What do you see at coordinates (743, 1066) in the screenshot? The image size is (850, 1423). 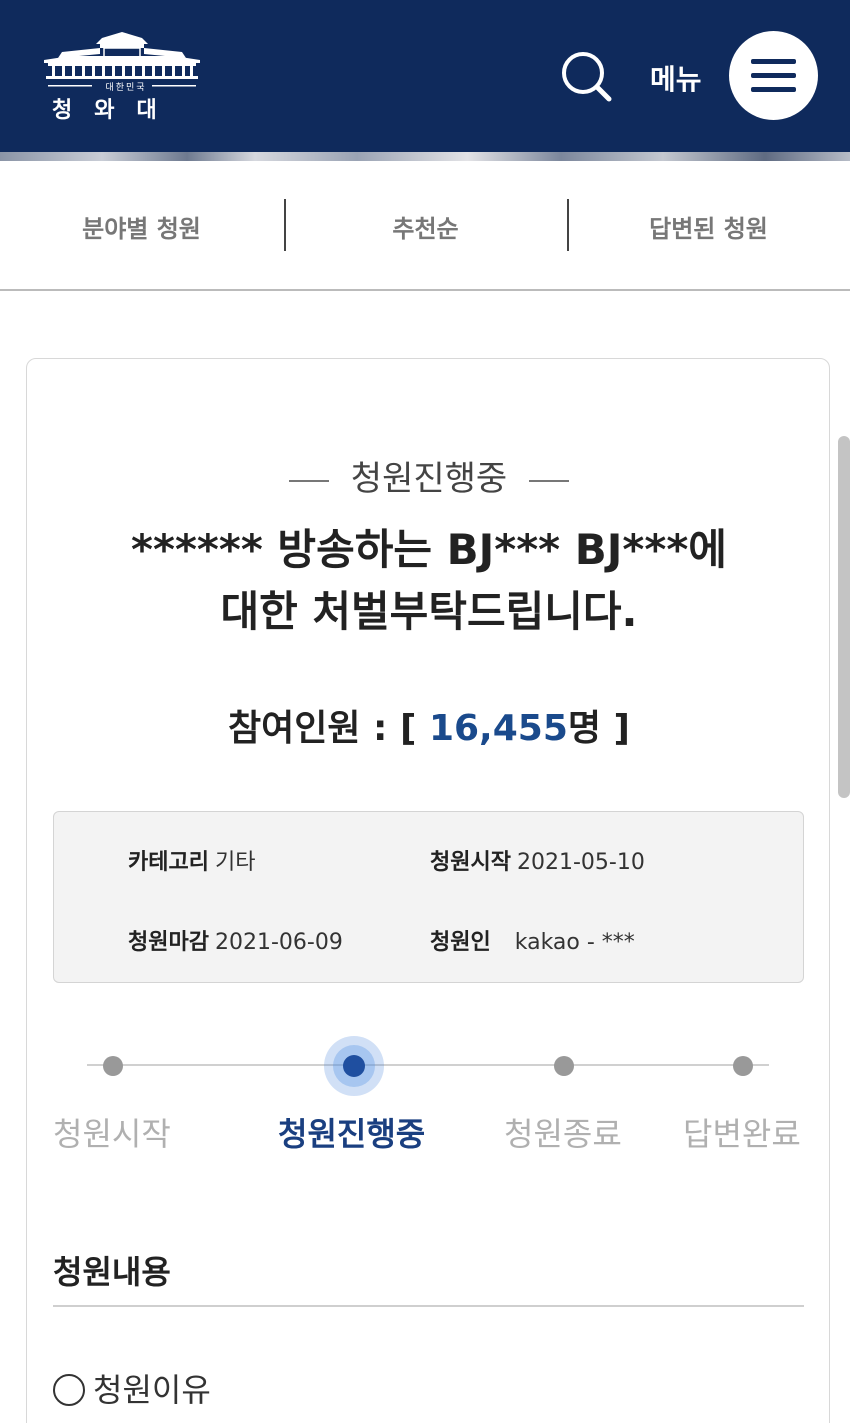 I see `step-dot-answered` at bounding box center [743, 1066].